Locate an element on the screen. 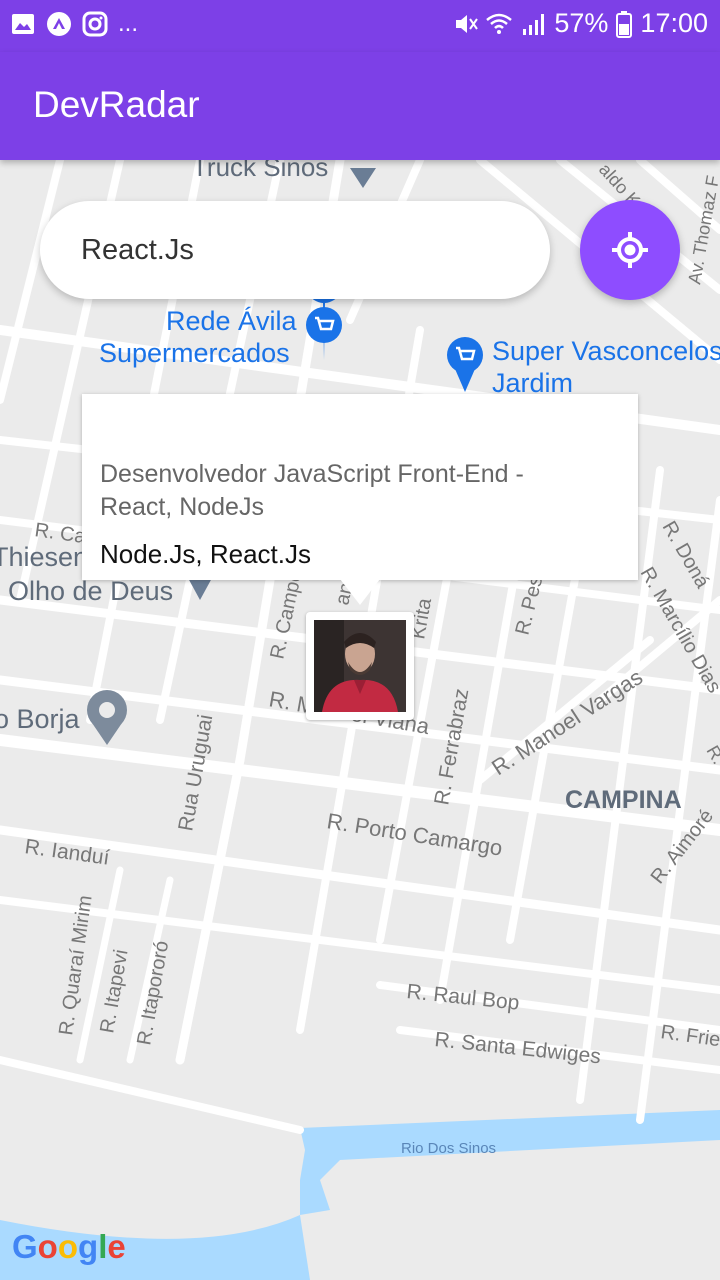  search-techs-input is located at coordinates (295, 250).